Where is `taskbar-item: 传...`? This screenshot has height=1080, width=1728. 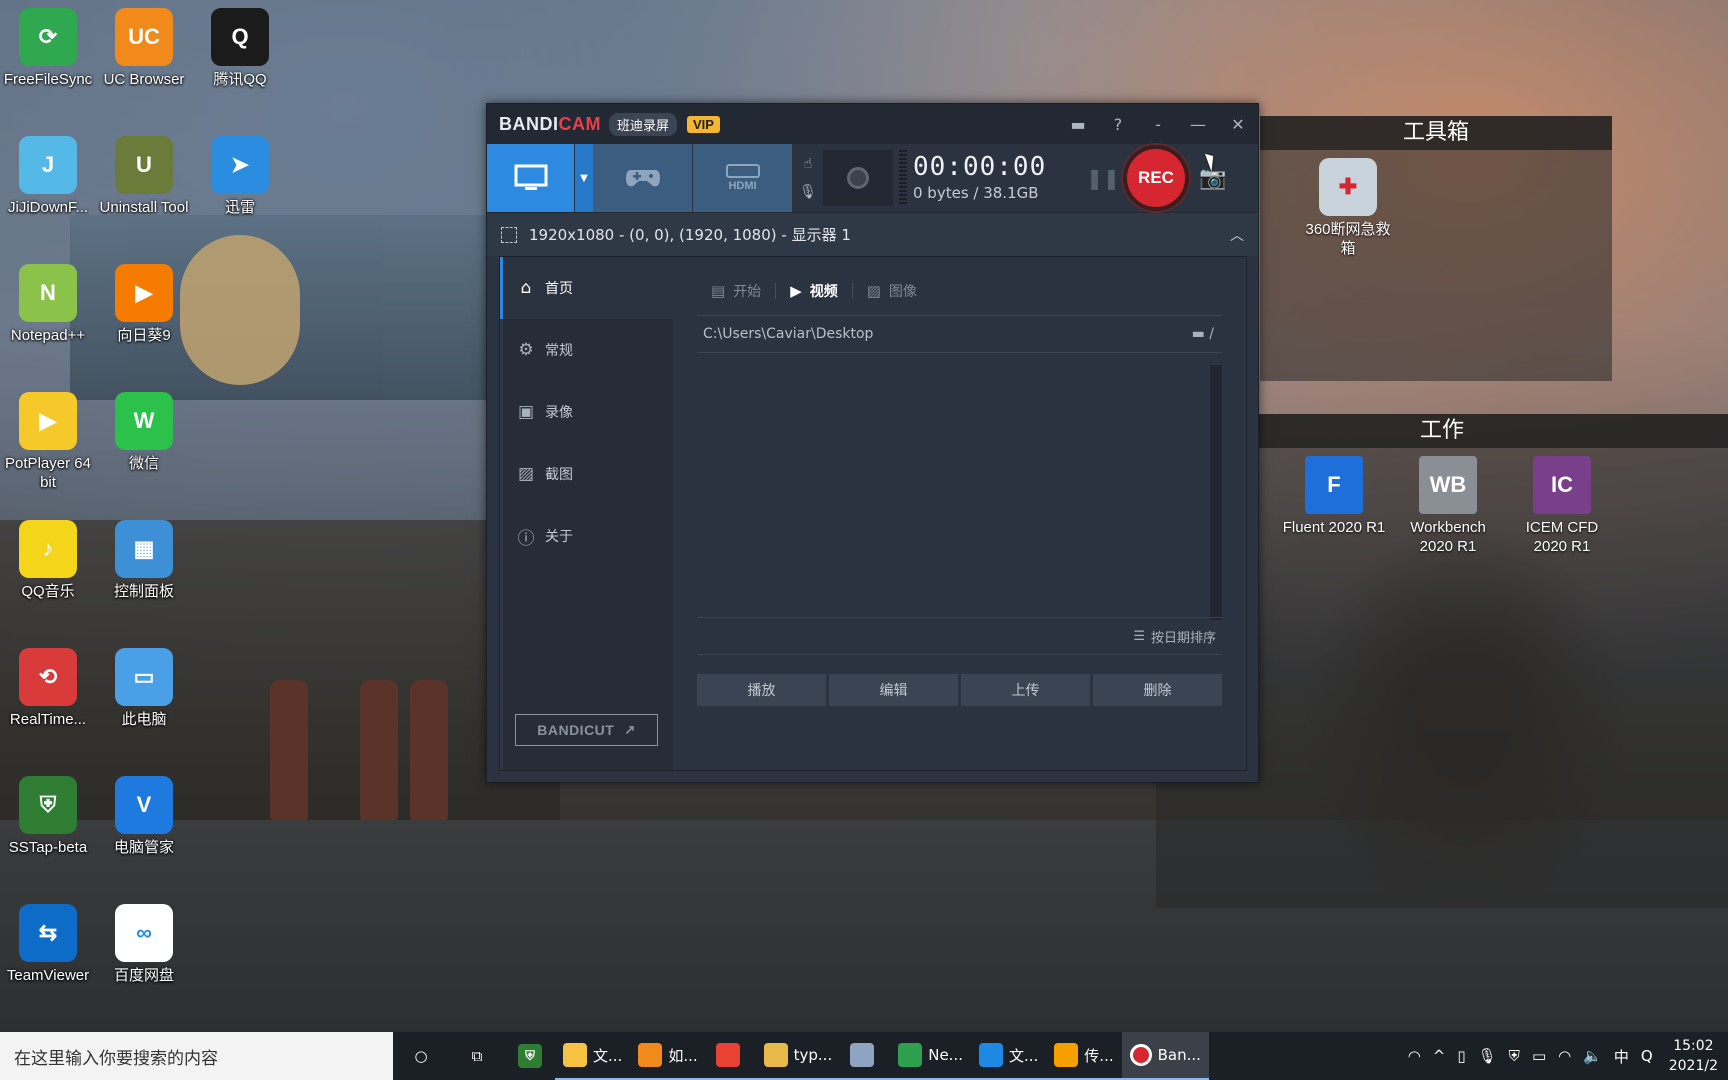
taskbar-item: 传... is located at coordinates (1084, 1056).